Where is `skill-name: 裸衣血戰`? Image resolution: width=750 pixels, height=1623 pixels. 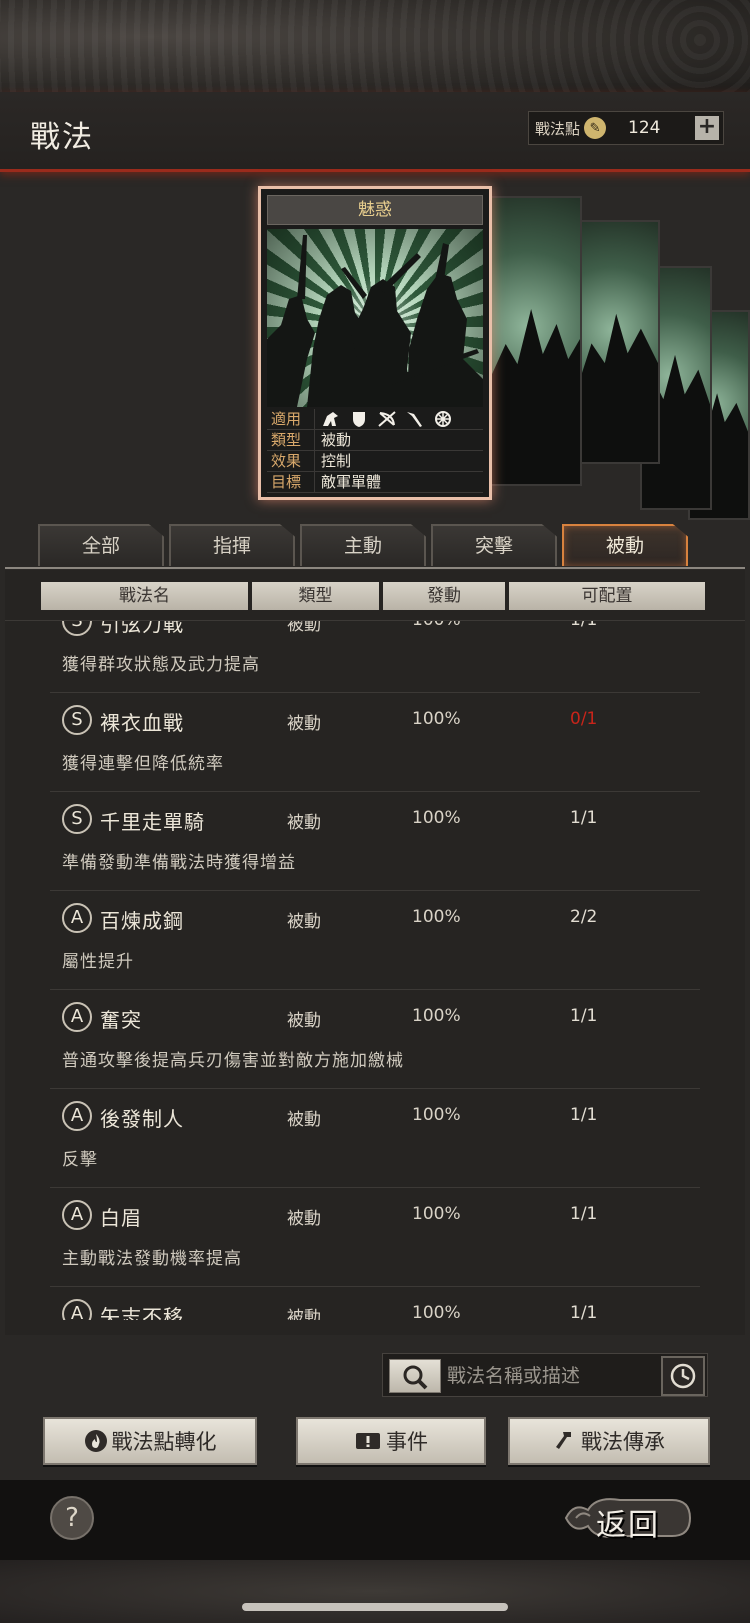
skill-name: 裸衣血戰 is located at coordinates (142, 723).